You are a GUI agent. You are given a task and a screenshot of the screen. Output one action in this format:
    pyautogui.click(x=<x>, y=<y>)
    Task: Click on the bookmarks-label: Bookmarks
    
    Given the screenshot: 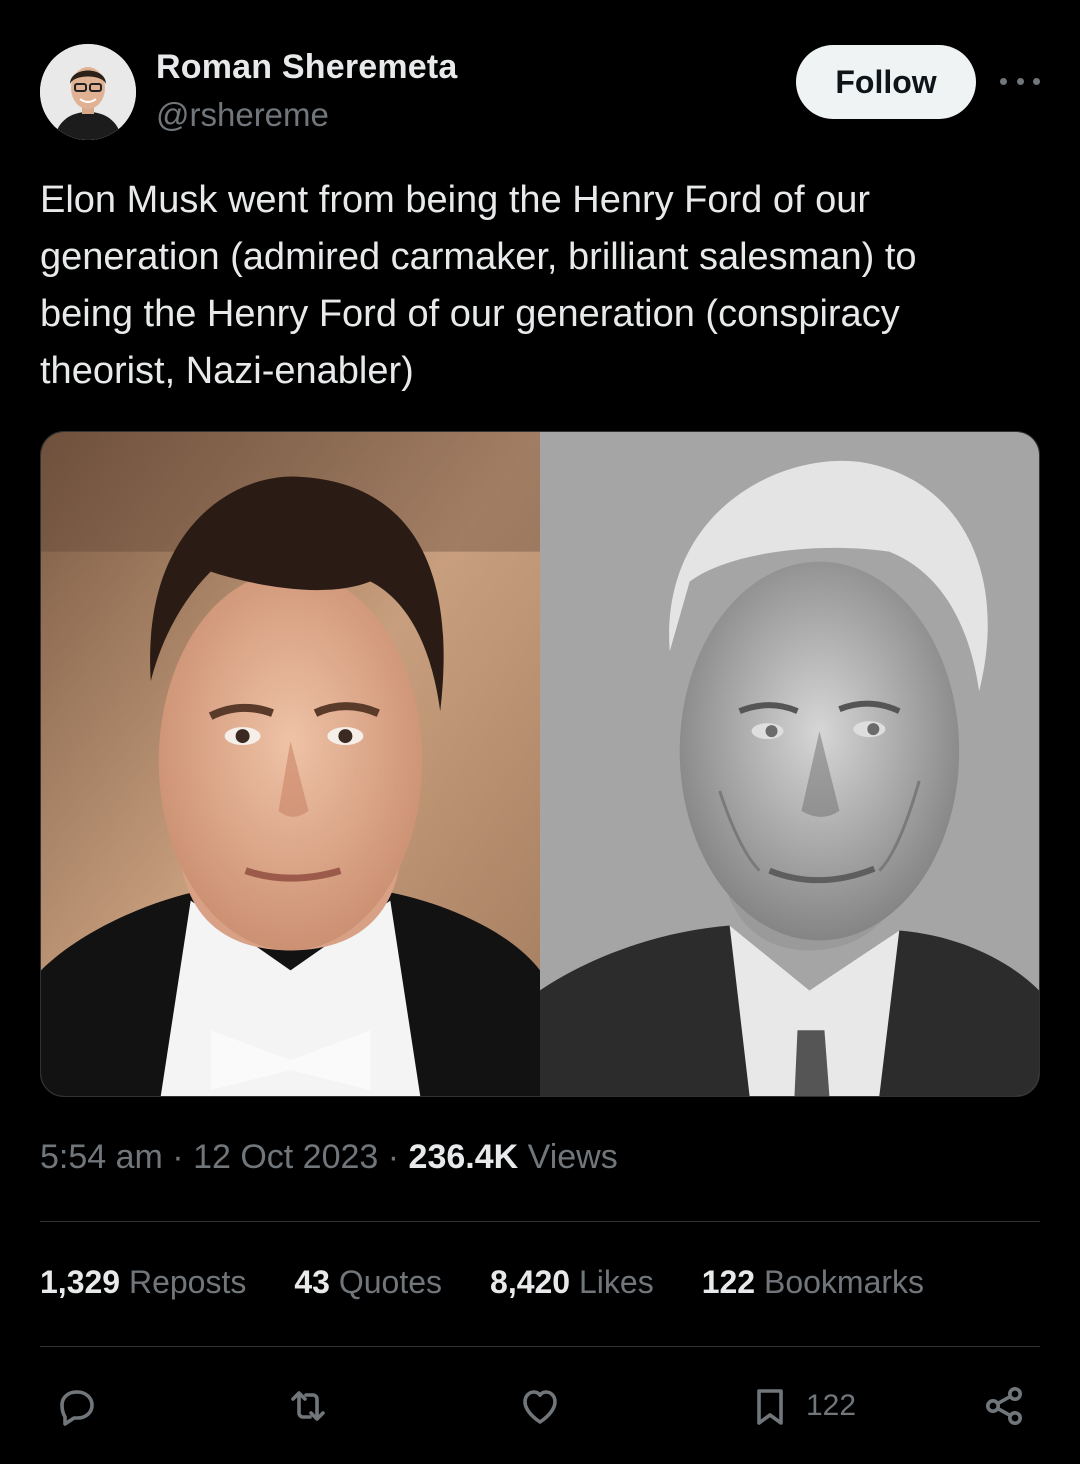 What is the action you would take?
    pyautogui.click(x=840, y=1282)
    